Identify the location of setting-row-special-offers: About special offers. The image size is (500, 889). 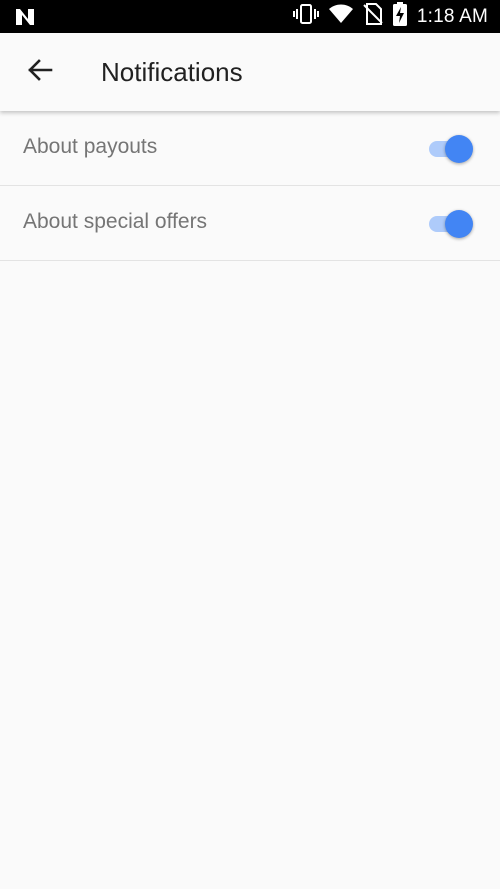
(250, 223).